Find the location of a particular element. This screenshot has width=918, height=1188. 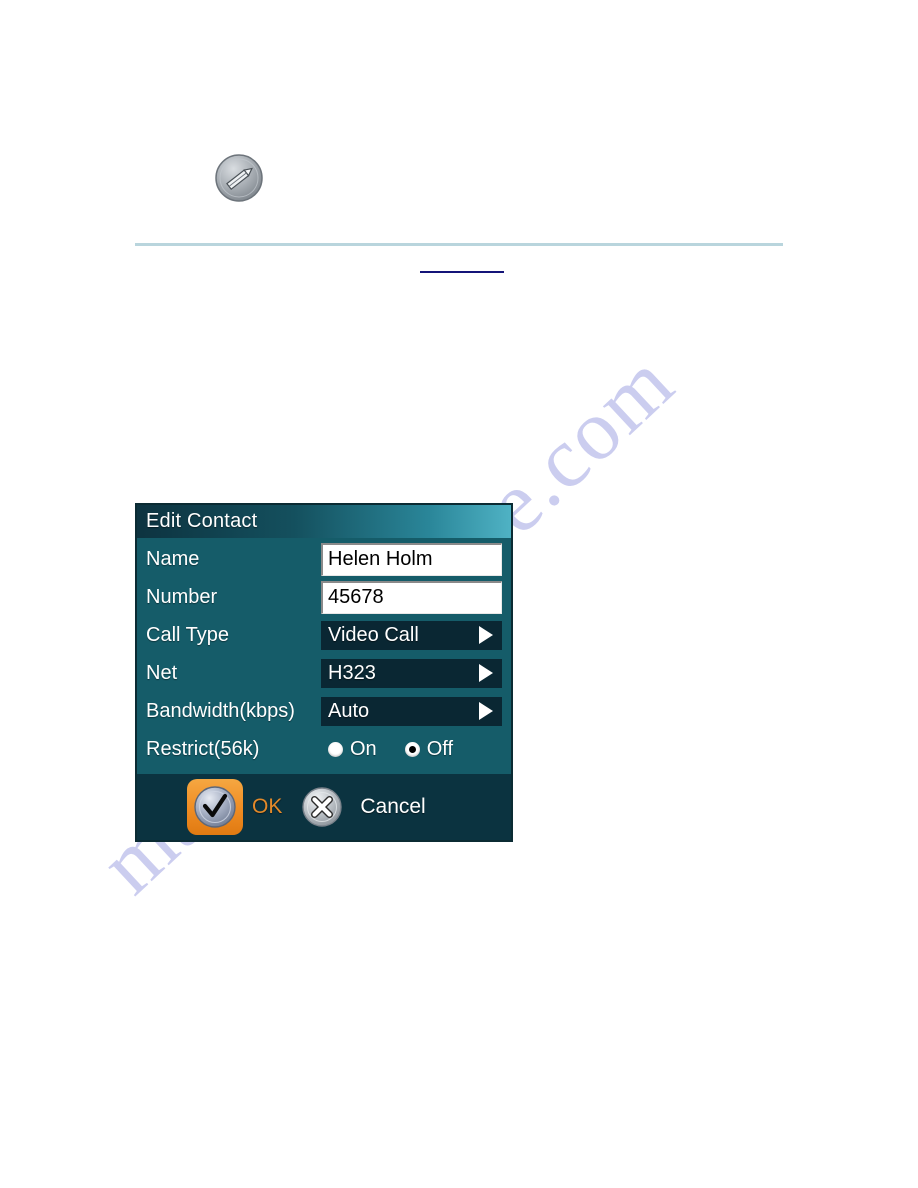

checkmark-icon is located at coordinates (215, 807).